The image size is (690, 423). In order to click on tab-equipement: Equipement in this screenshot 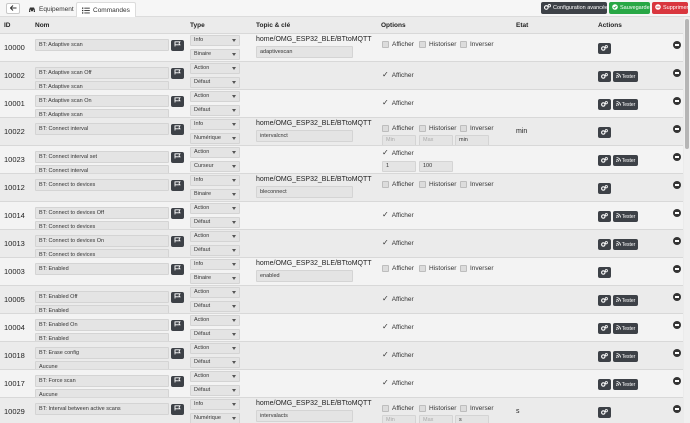, I will do `click(51, 9)`.